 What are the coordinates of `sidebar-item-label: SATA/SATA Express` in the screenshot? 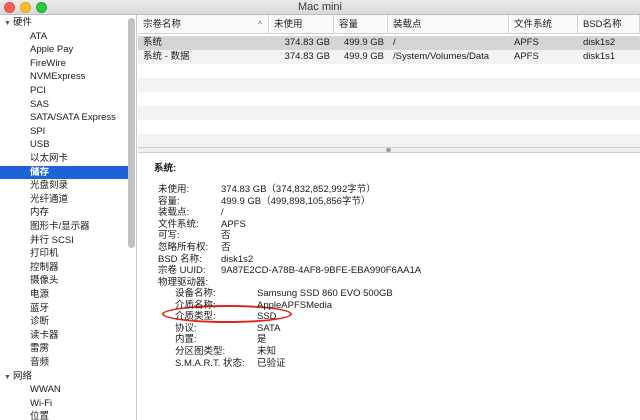 It's located at (73, 118).